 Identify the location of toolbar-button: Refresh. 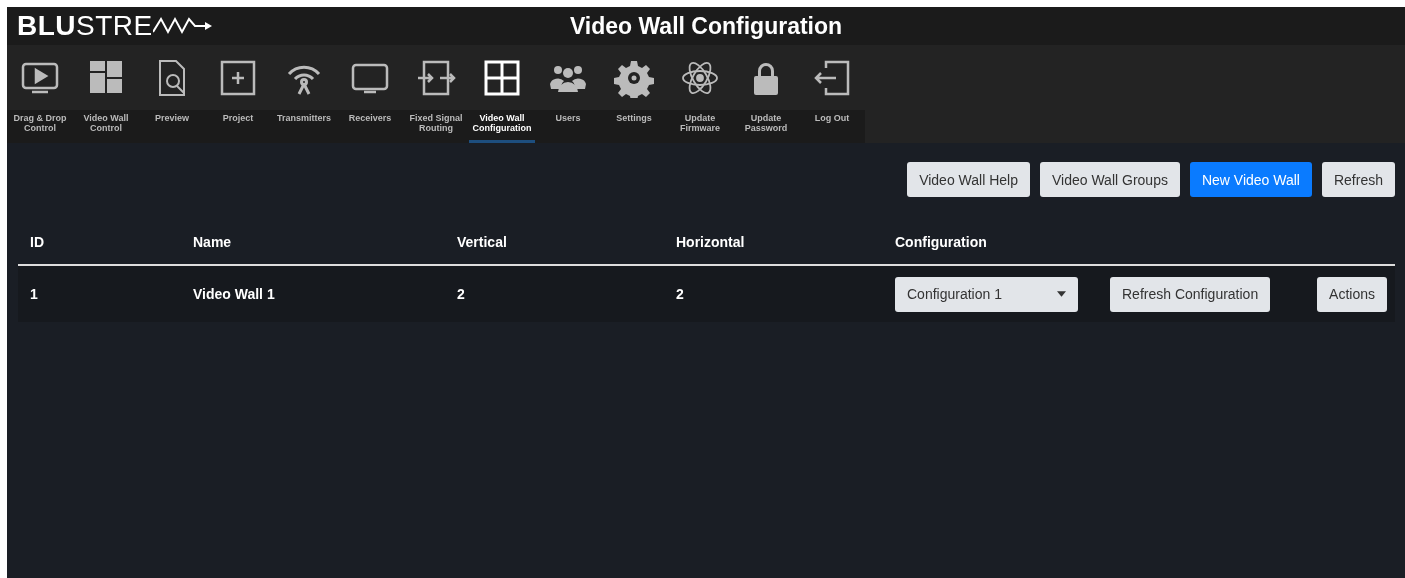
(1358, 179).